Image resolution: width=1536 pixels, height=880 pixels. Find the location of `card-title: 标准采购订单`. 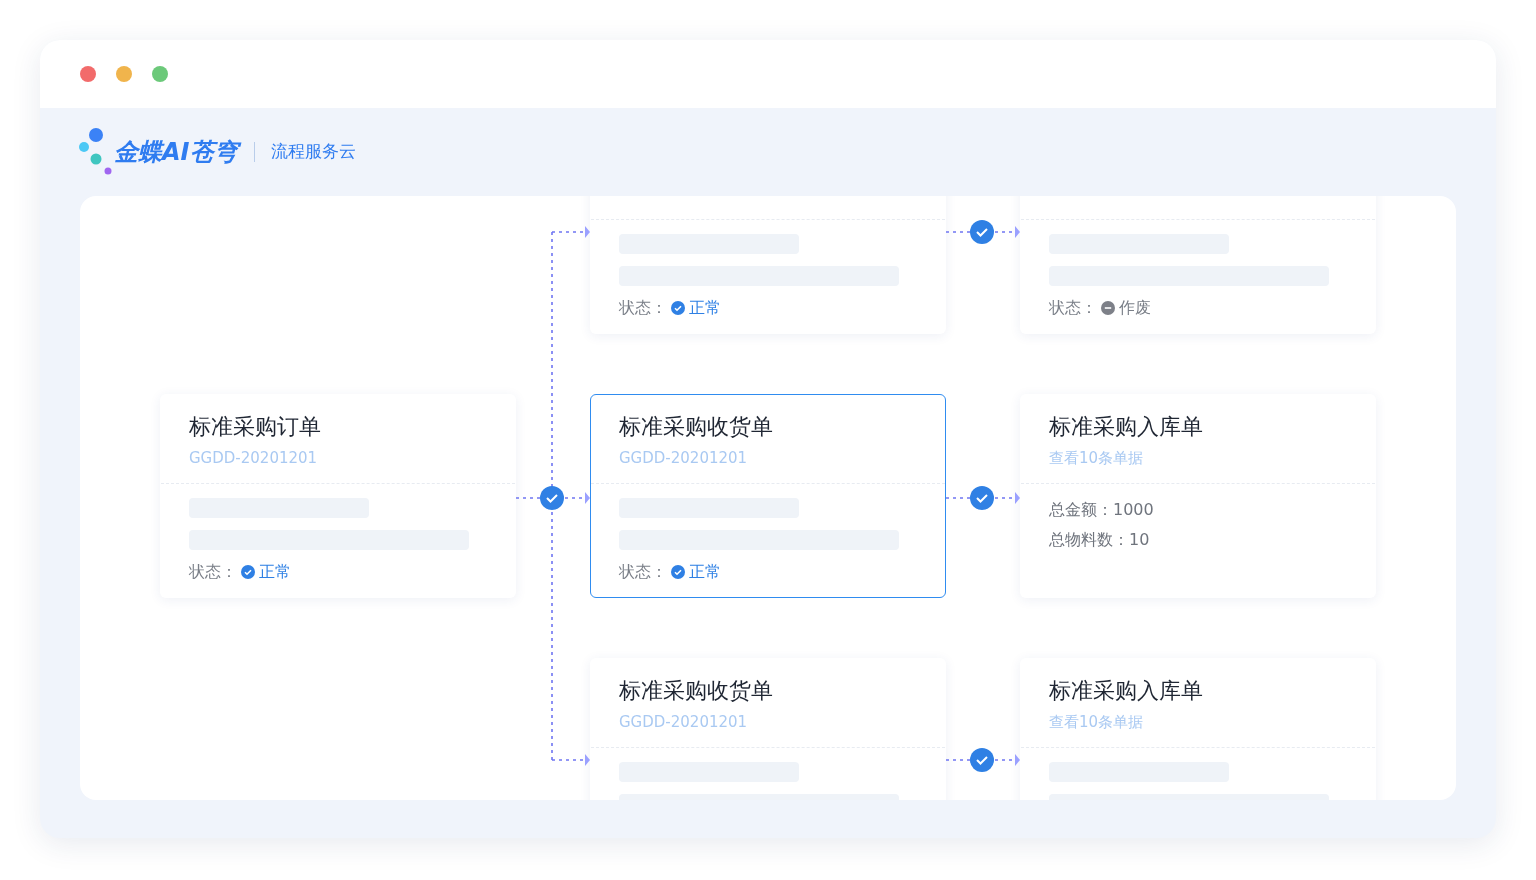

card-title: 标准采购订单 is located at coordinates (255, 427).